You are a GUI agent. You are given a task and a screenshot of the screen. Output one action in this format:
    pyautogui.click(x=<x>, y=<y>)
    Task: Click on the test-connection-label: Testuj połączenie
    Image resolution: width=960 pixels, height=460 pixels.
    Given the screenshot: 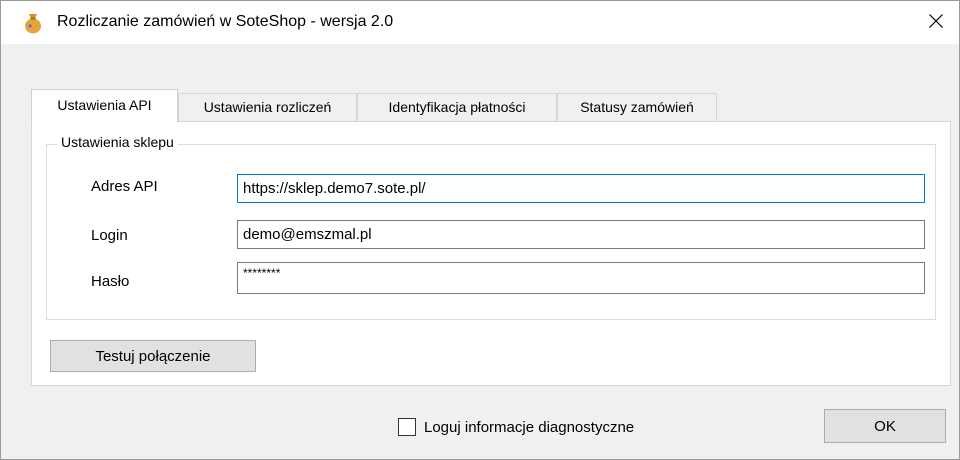 What is the action you would take?
    pyautogui.click(x=153, y=356)
    